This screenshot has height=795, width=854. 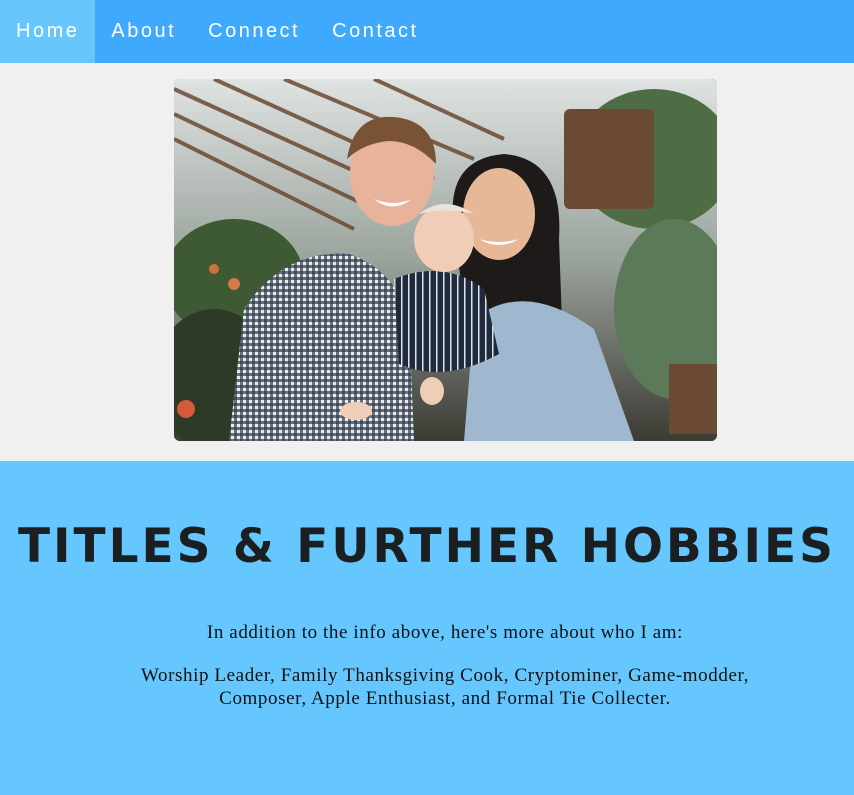 I want to click on hobbies-title: TITLES & FURTHER HOBBIES, so click(x=426, y=546).